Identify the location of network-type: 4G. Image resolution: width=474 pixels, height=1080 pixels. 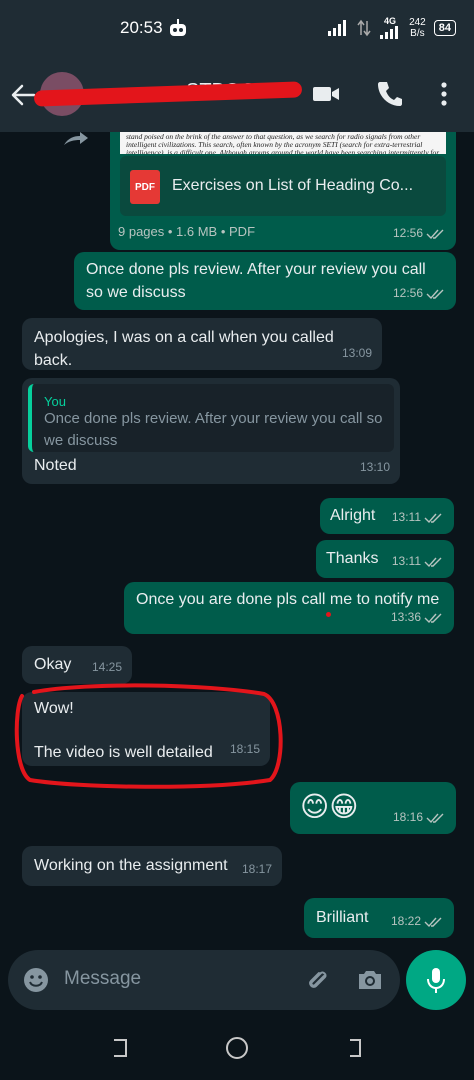
(390, 21).